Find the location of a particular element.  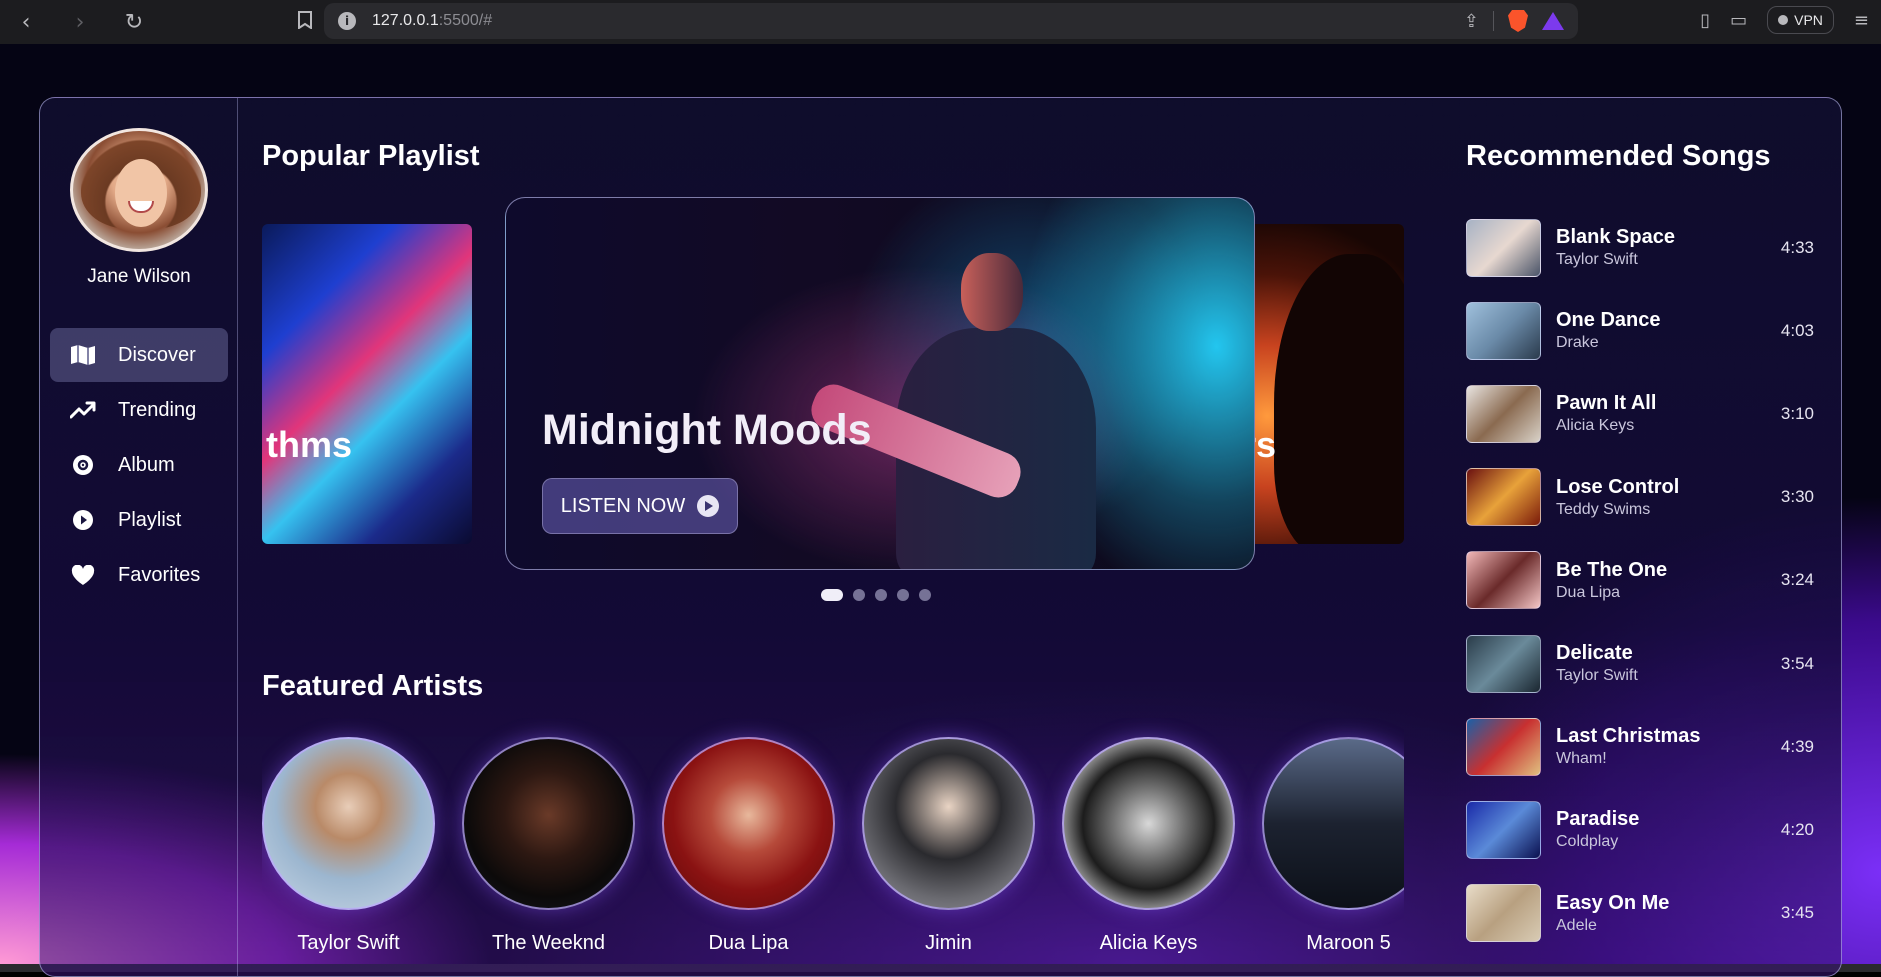

artist-name: Jimin is located at coordinates (948, 943).